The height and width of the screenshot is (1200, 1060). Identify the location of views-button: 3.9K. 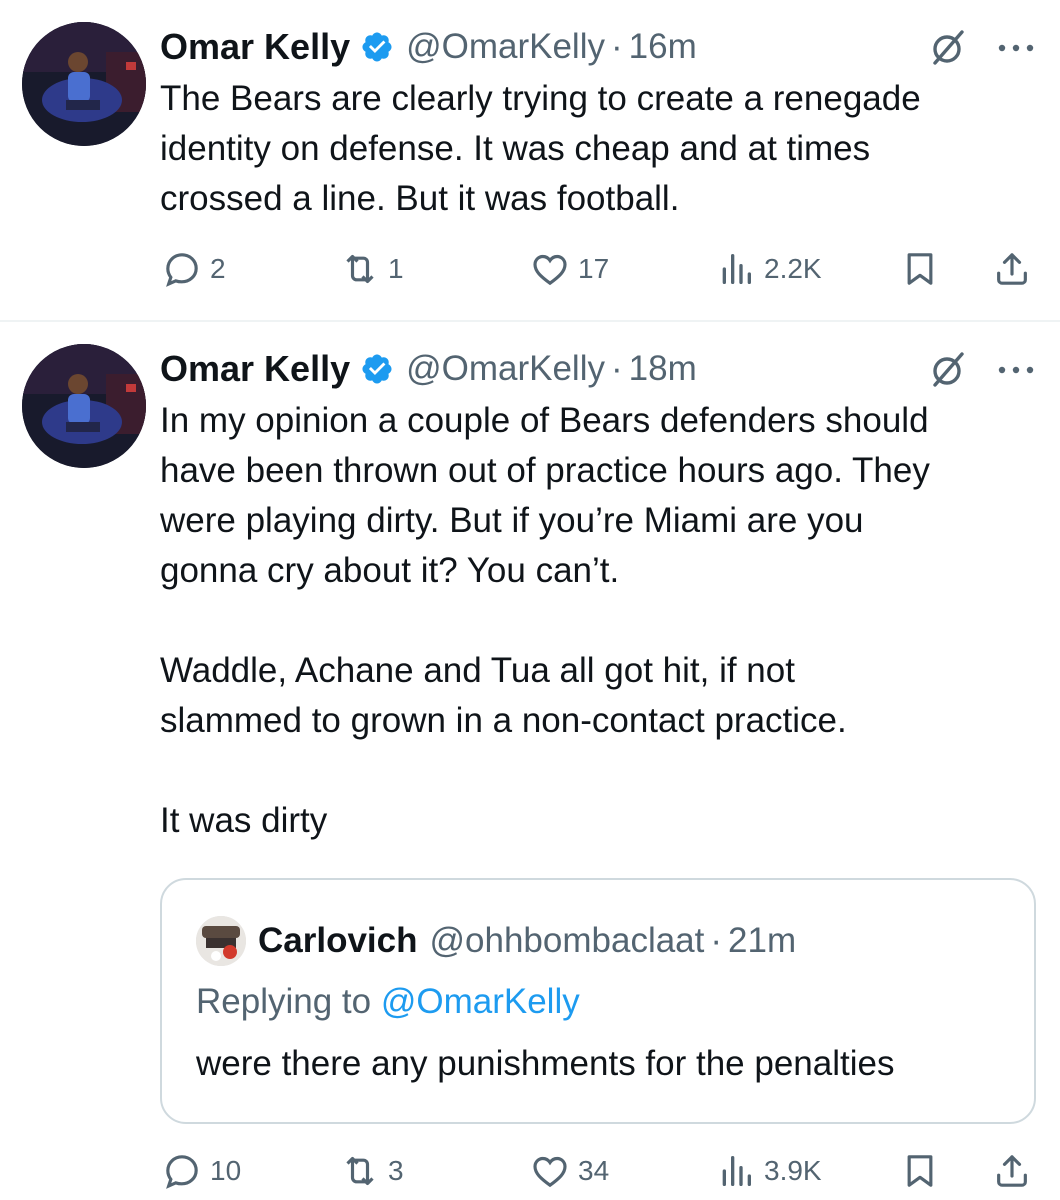
(769, 1171).